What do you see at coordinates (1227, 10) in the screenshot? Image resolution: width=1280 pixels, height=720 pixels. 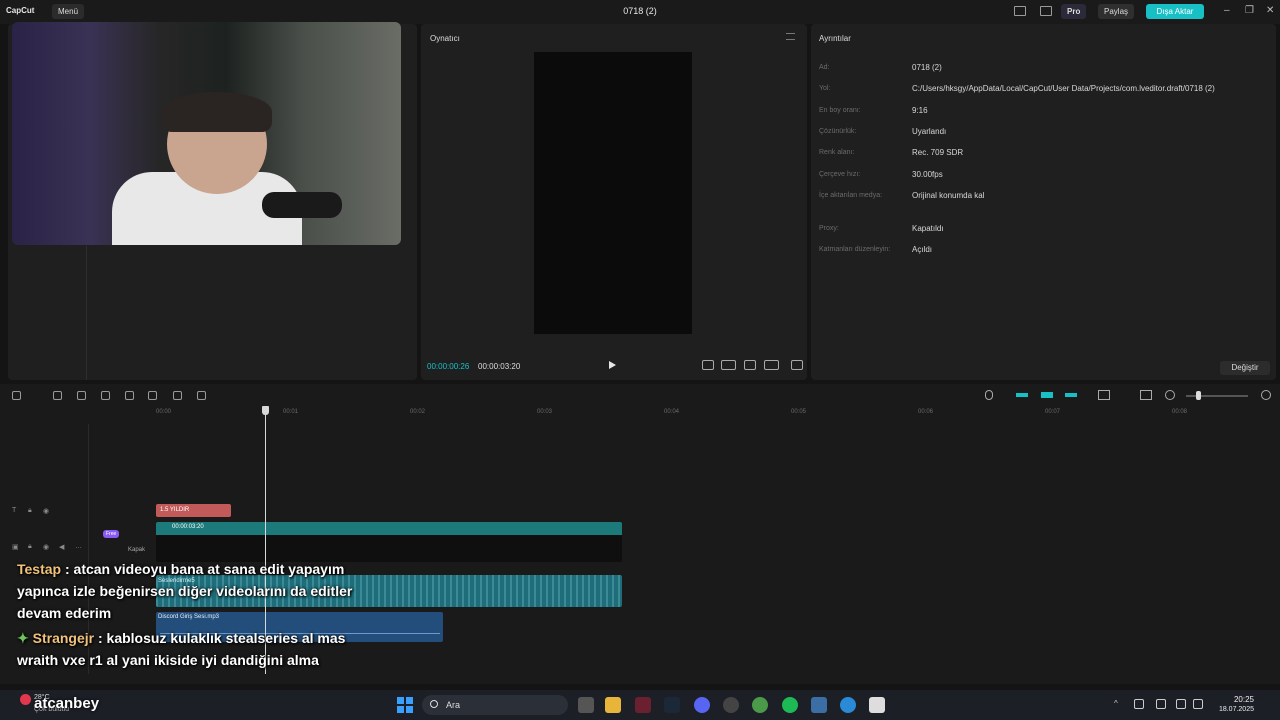 I see `minimize-icon: –` at bounding box center [1227, 10].